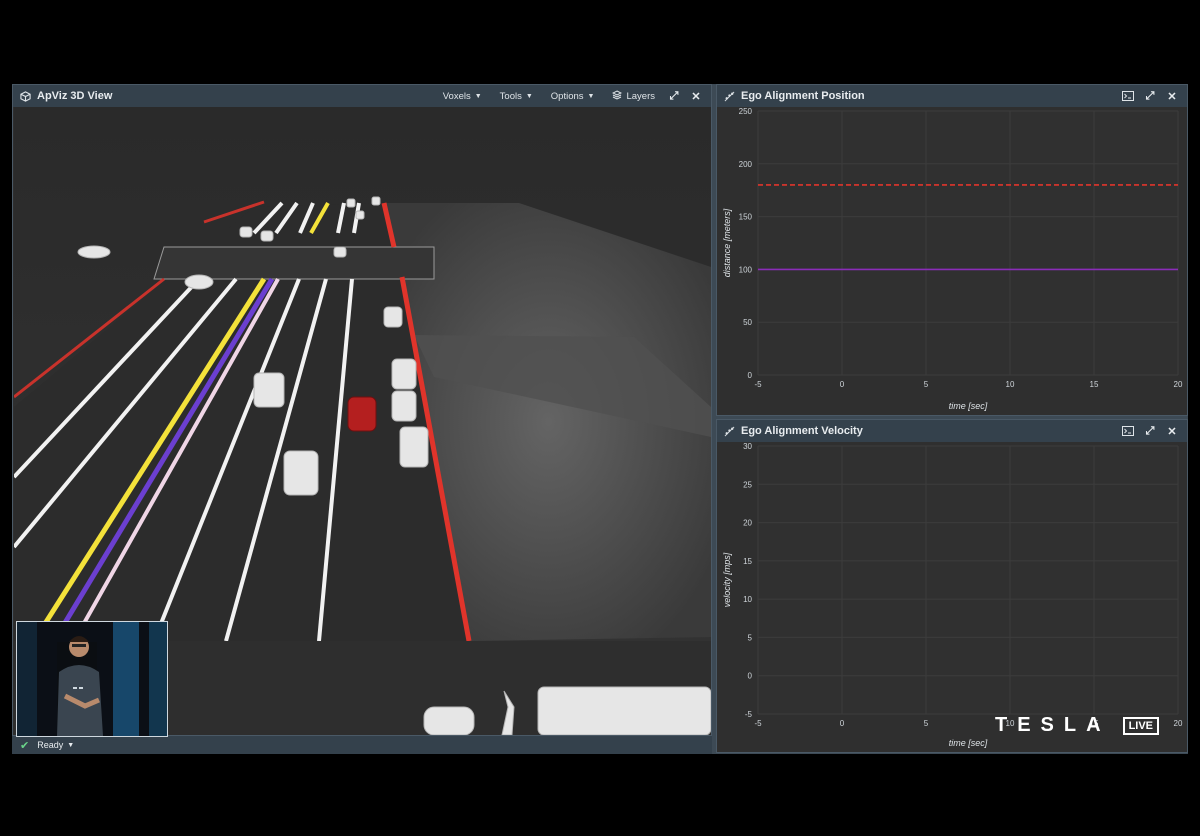 The height and width of the screenshot is (836, 1200). What do you see at coordinates (746, 111) in the screenshot?
I see `y-tick-label: 250` at bounding box center [746, 111].